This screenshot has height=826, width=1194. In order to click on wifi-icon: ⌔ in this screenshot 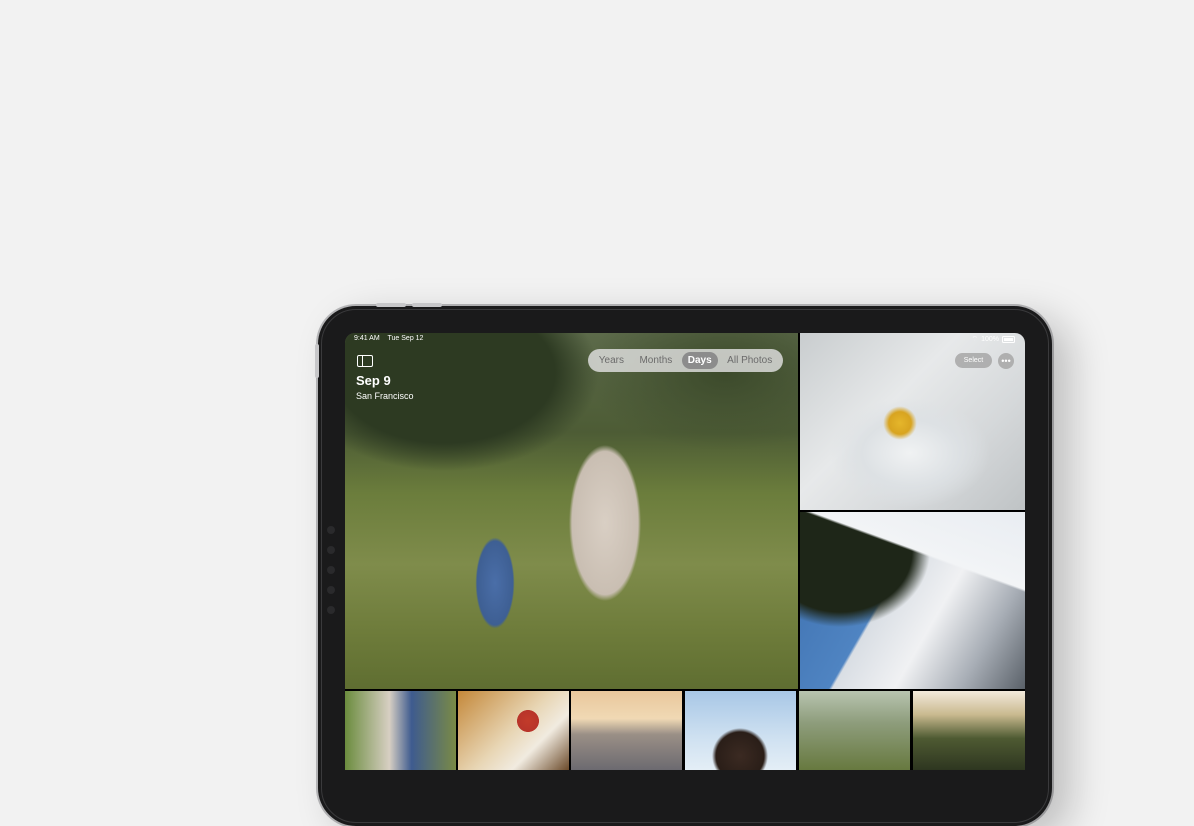, I will do `click(975, 339)`.